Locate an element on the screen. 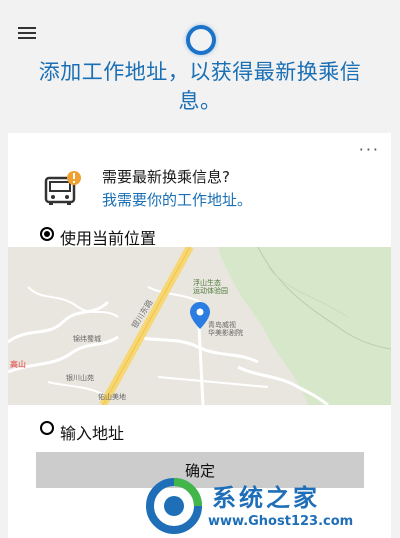  bus-icon is located at coordinates (62, 188).